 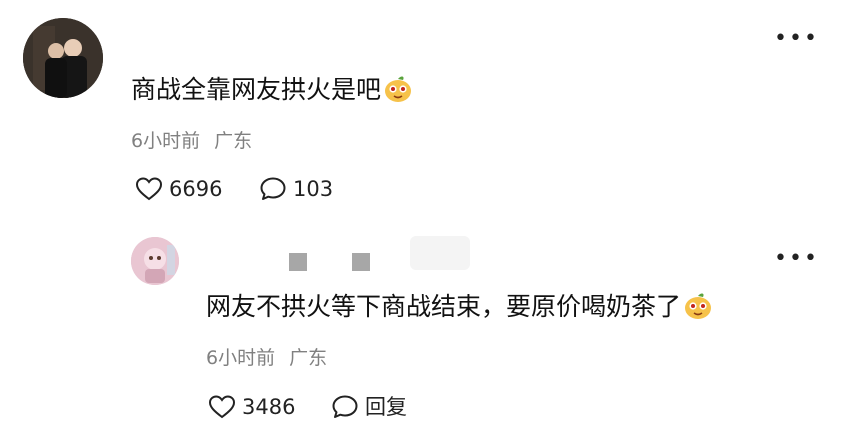 What do you see at coordinates (313, 189) in the screenshot?
I see `reply-count: 103` at bounding box center [313, 189].